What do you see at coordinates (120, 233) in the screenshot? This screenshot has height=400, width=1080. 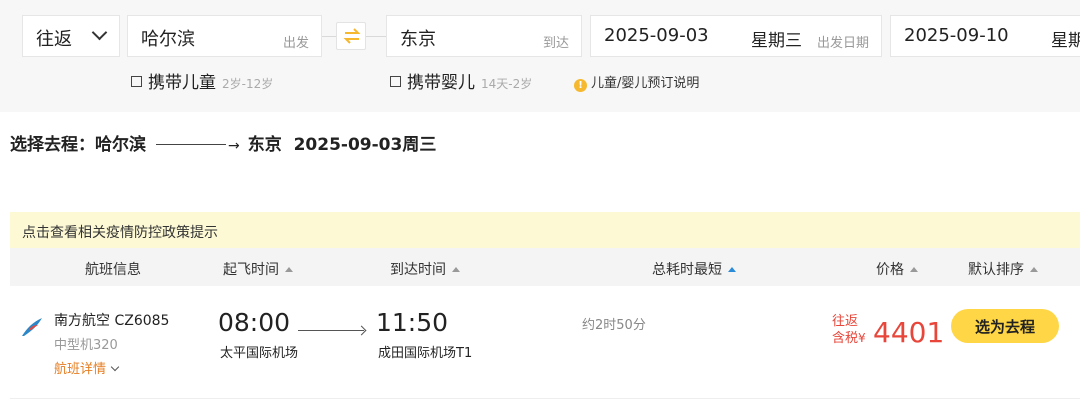 I see `notice-text: 点击查看相关疫情防控政策提示` at bounding box center [120, 233].